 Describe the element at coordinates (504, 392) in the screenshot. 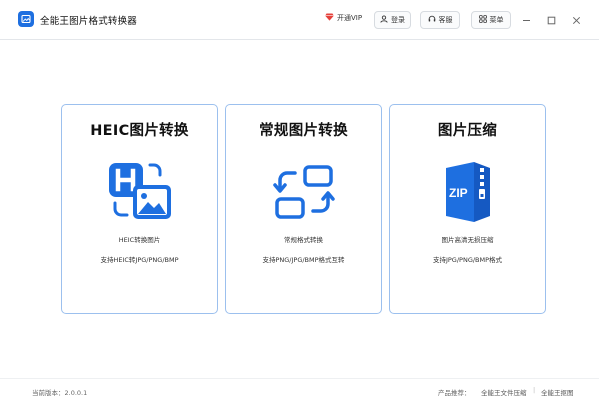

I see `file-compress-link: 全能王文件压缩` at that location.